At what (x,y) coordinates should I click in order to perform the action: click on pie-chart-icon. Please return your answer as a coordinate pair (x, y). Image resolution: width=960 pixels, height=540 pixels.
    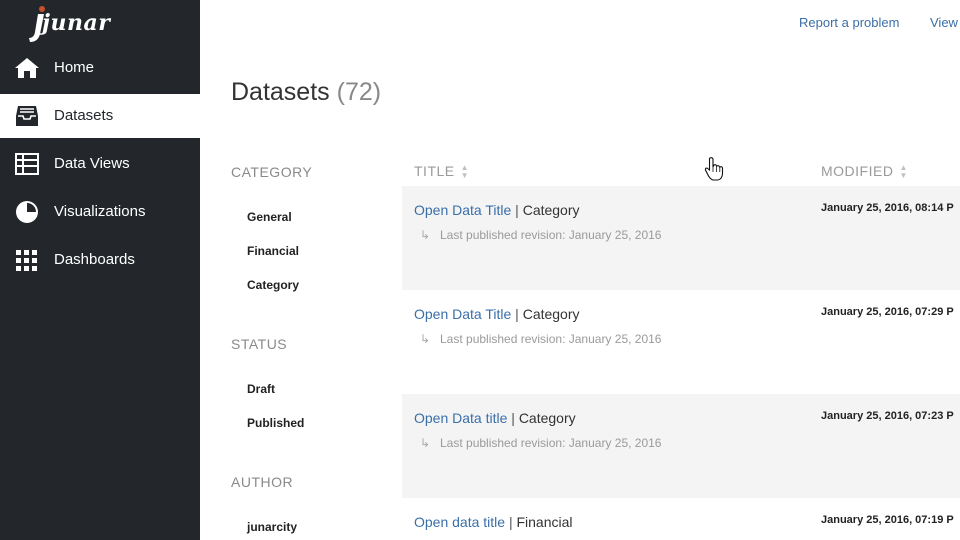
    Looking at the image, I should click on (27, 212).